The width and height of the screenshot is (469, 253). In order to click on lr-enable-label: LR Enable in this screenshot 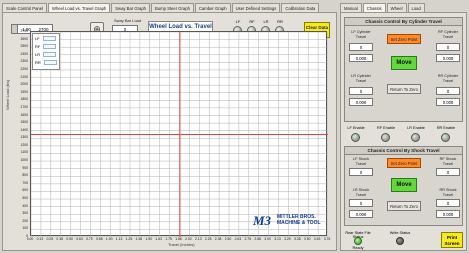, I will do `click(416, 128)`.